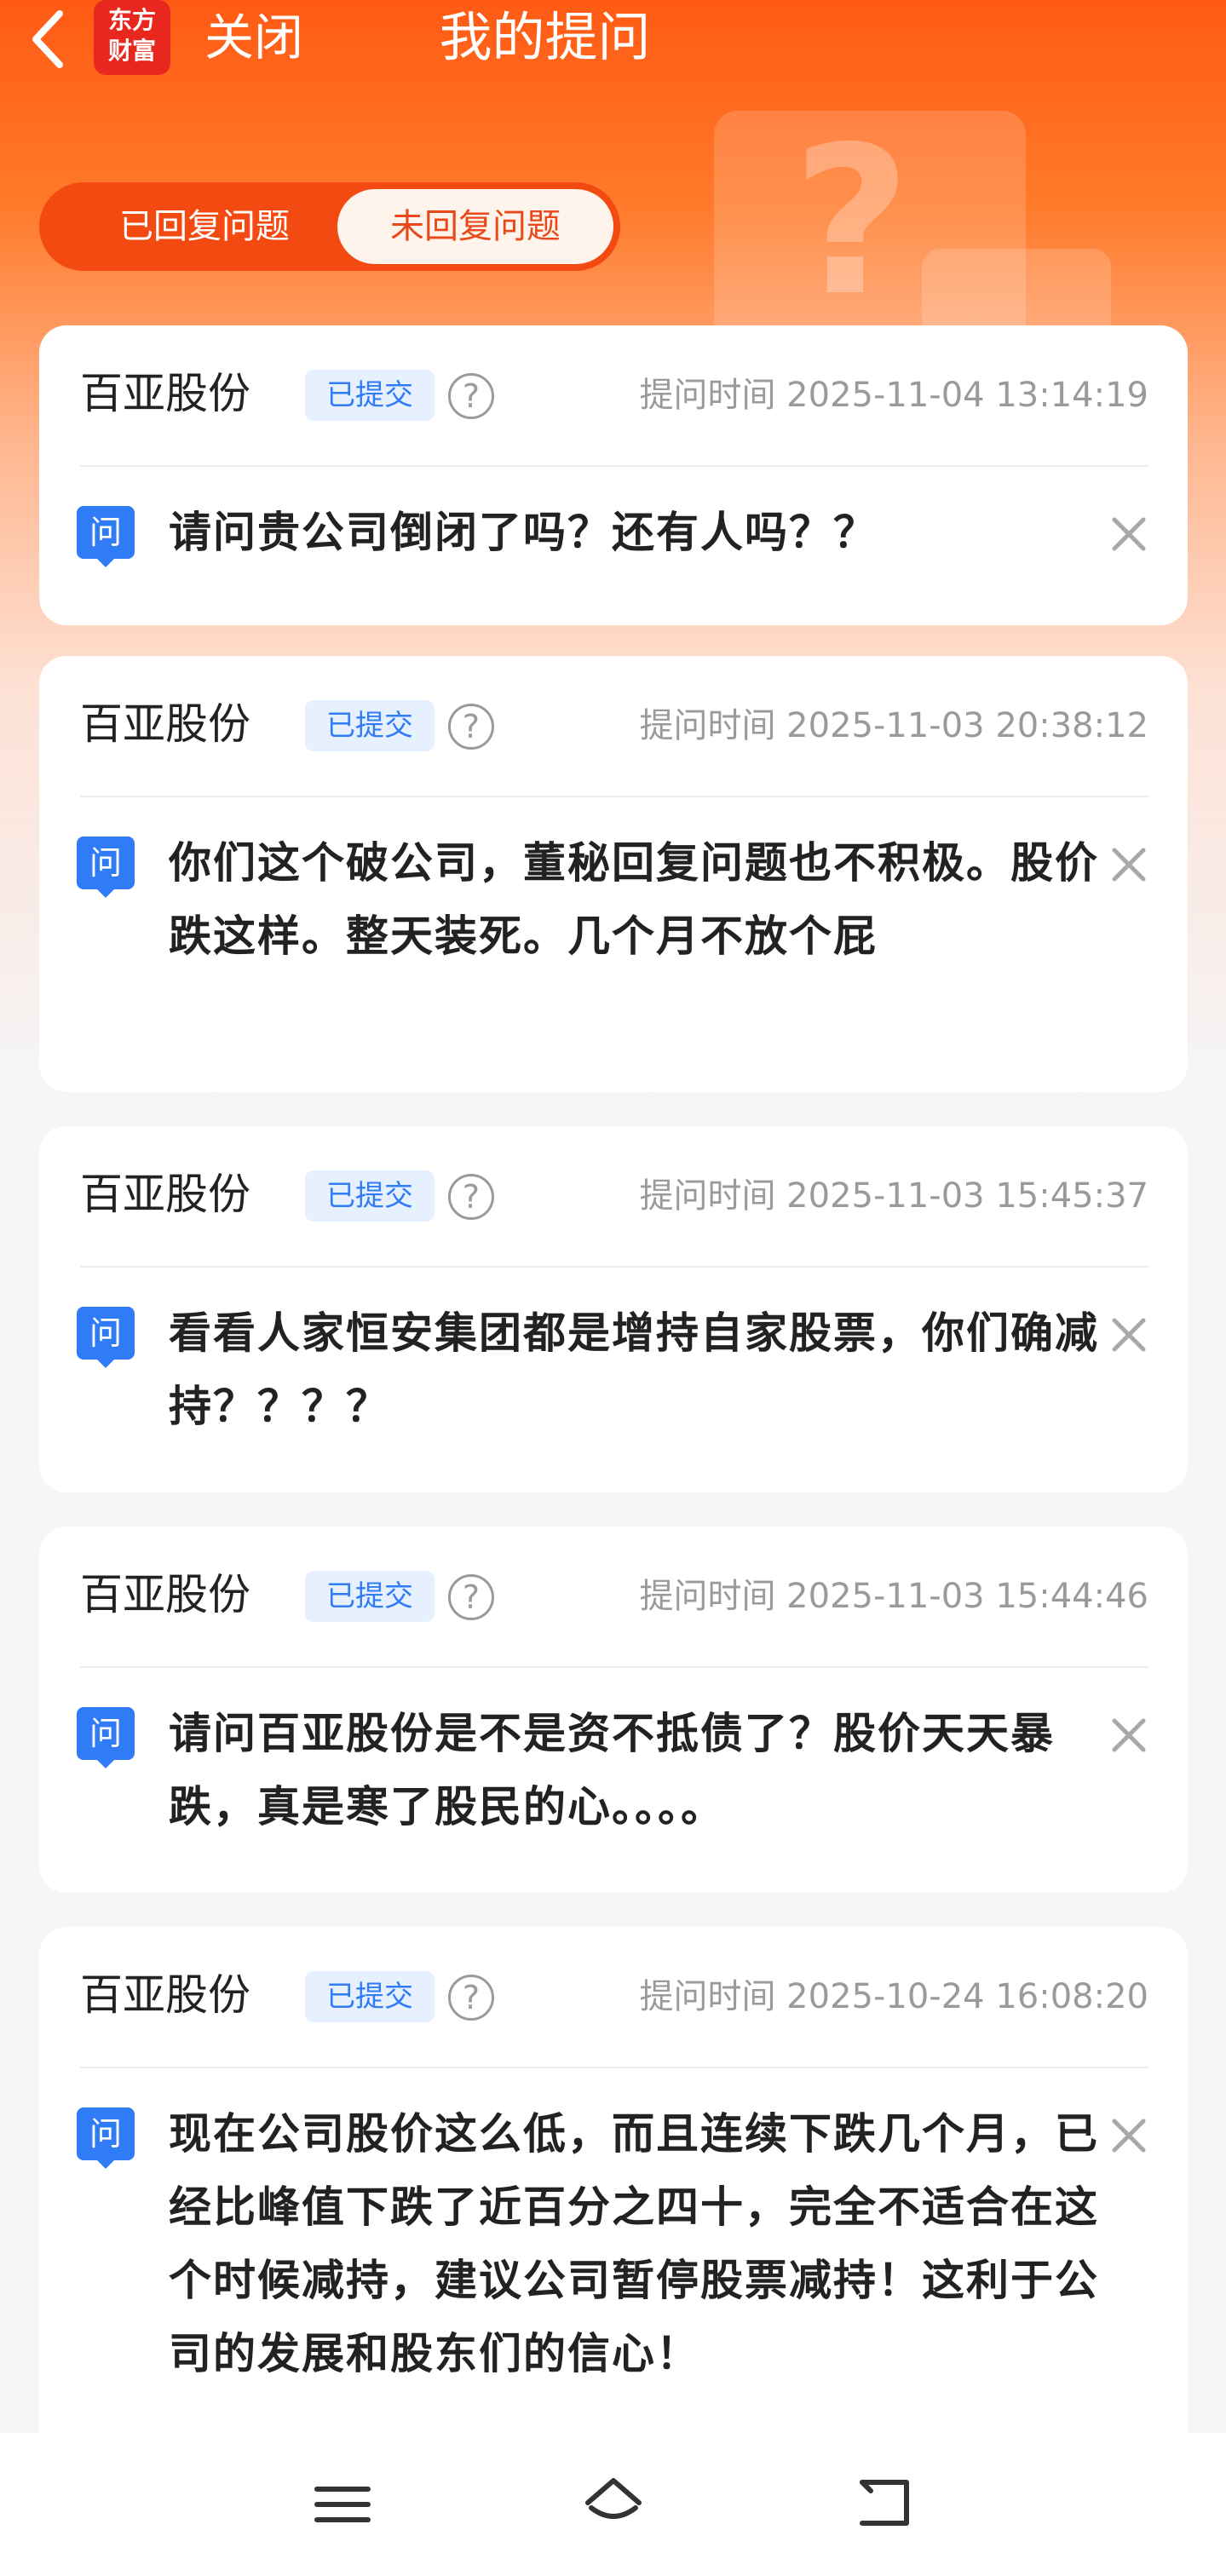 The height and width of the screenshot is (2576, 1226). I want to click on back-icon, so click(884, 2504).